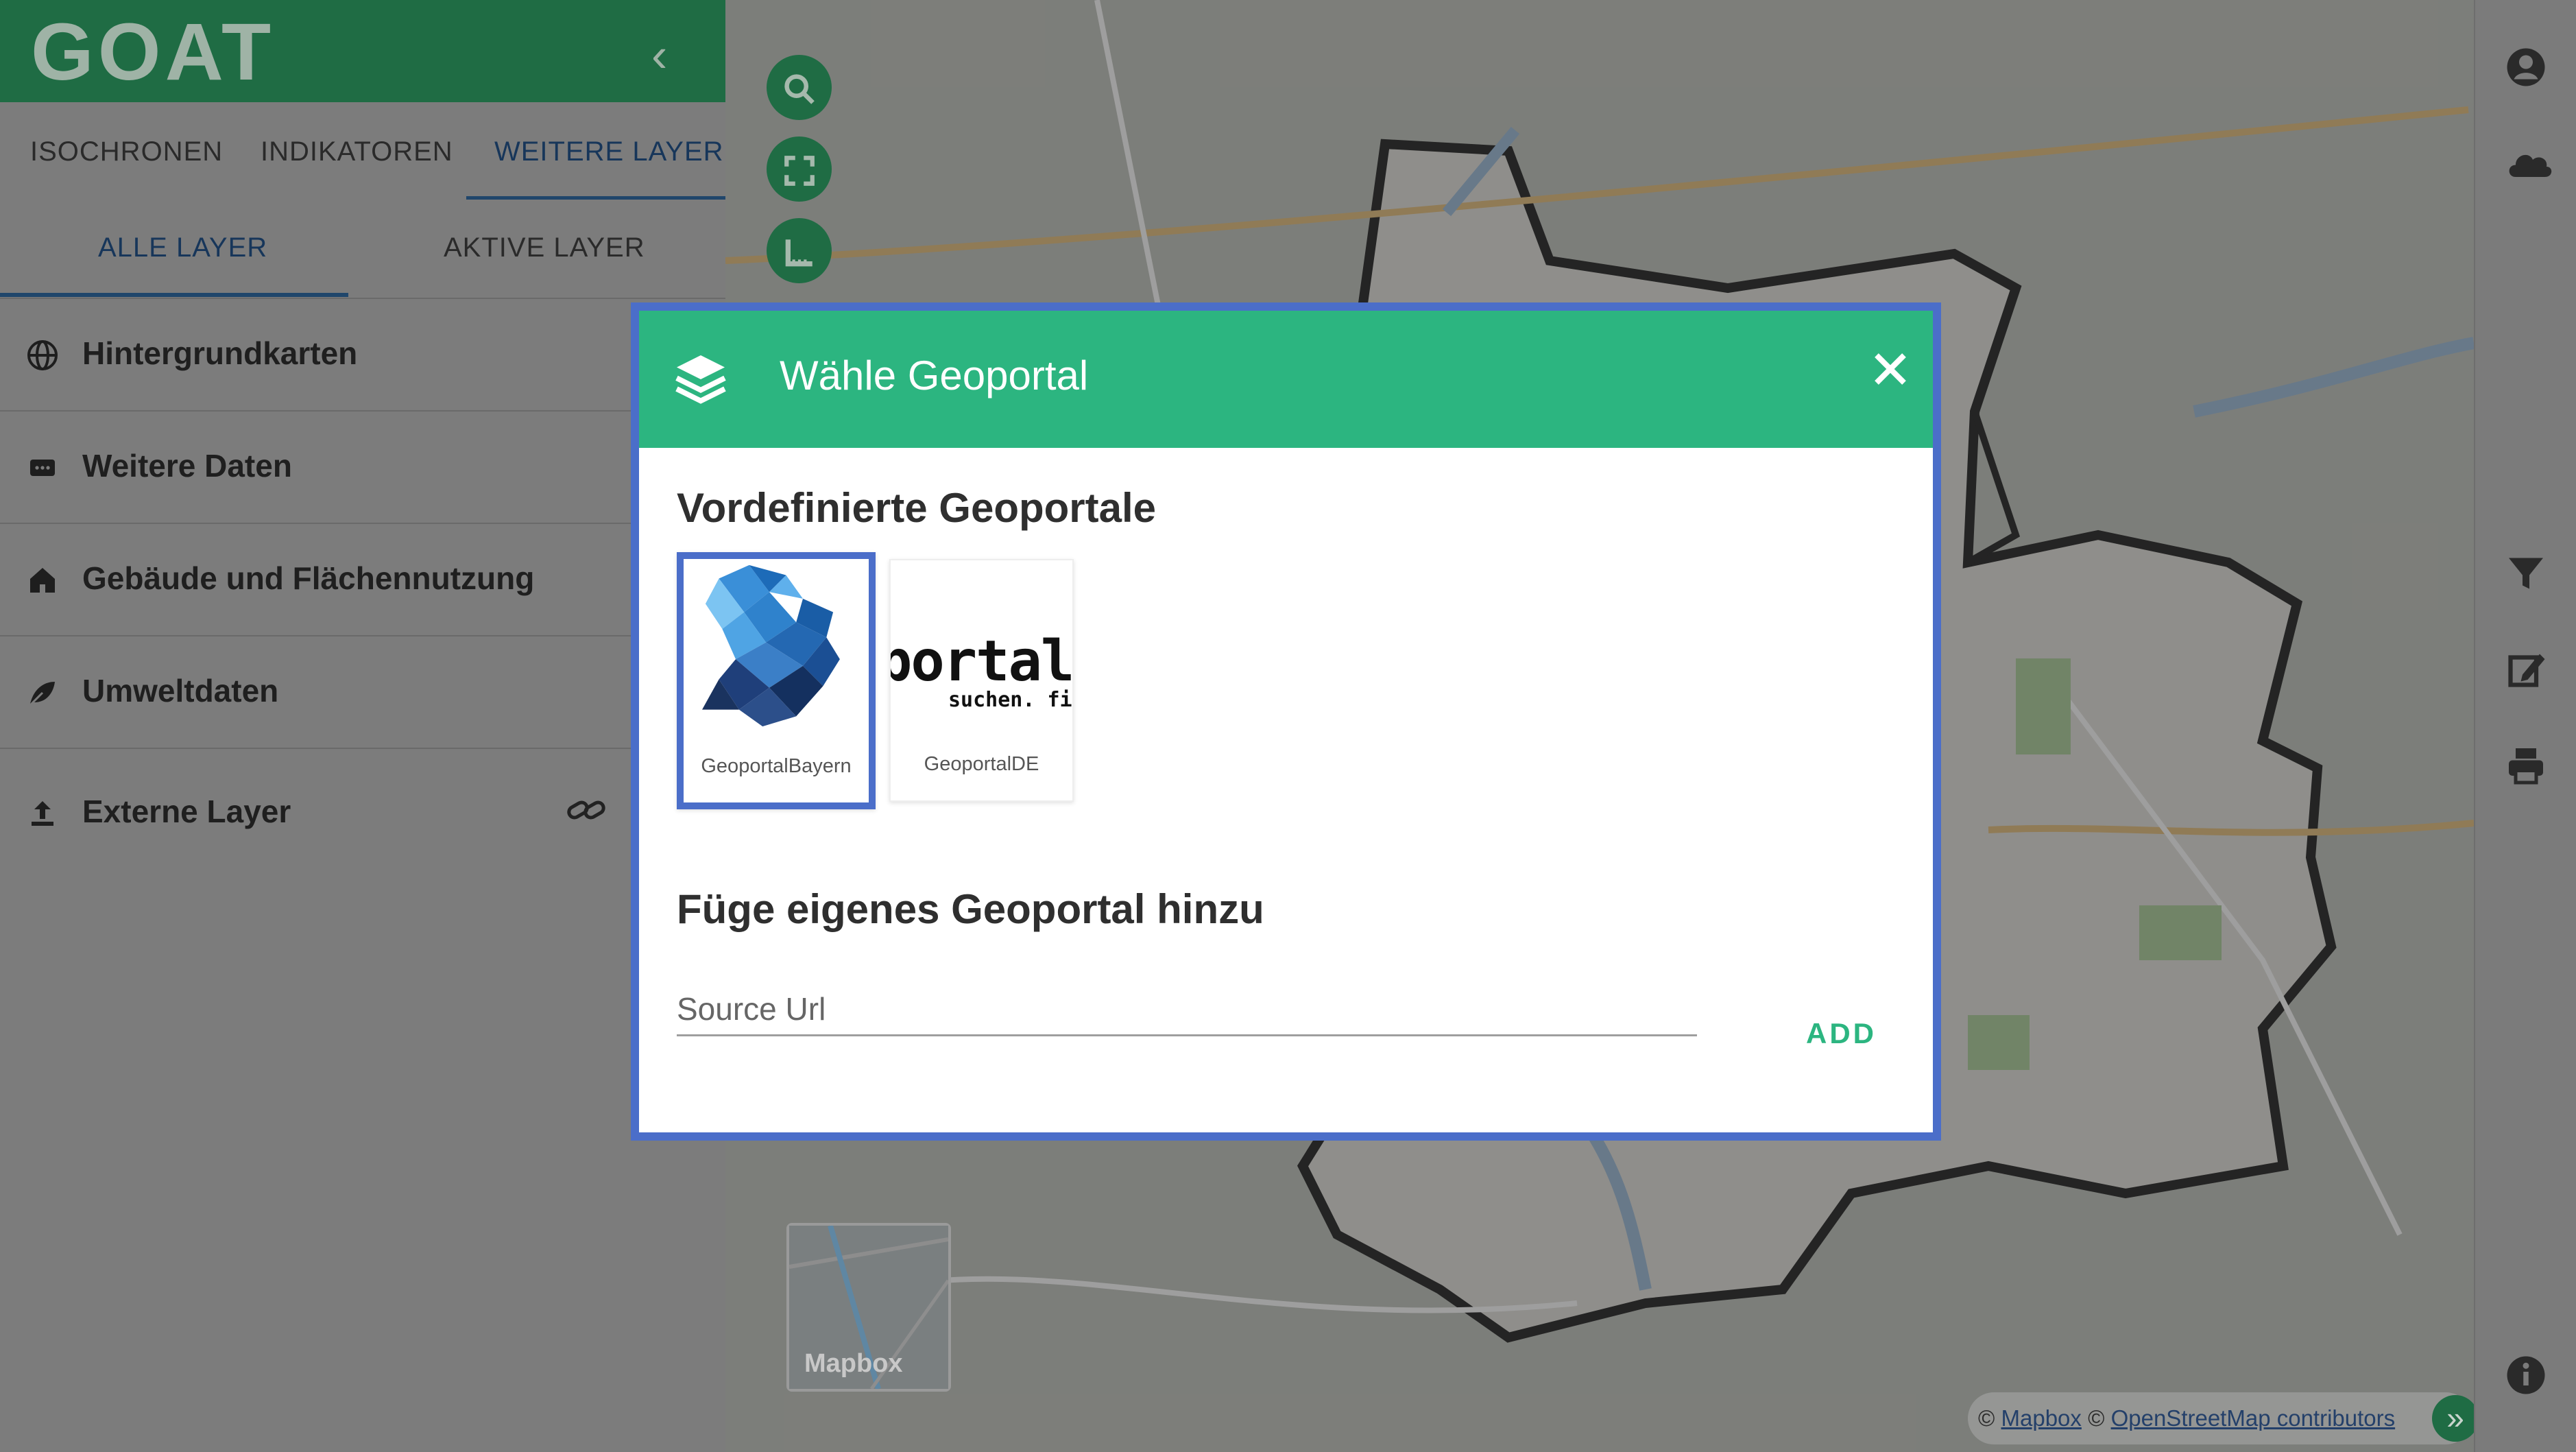 The image size is (2576, 1452). What do you see at coordinates (42, 355) in the screenshot?
I see `globe-icon` at bounding box center [42, 355].